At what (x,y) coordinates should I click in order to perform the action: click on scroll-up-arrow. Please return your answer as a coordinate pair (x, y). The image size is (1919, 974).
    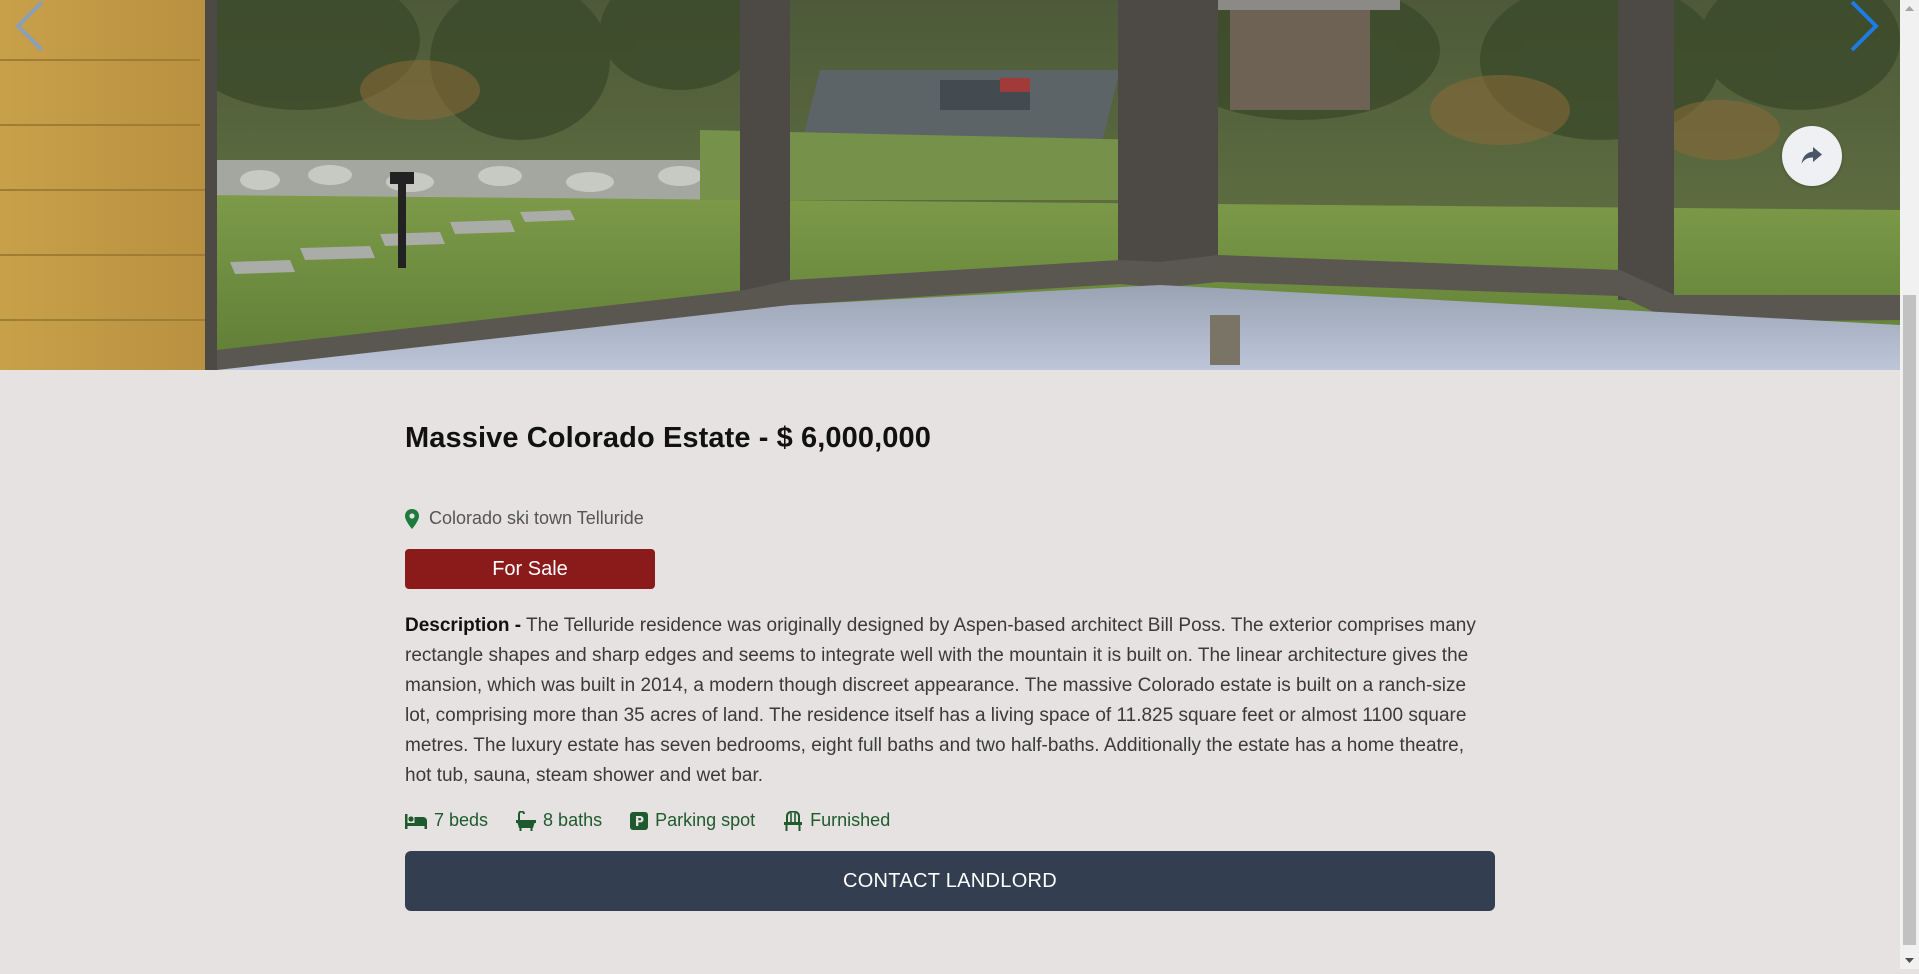
    Looking at the image, I should click on (1909, 8).